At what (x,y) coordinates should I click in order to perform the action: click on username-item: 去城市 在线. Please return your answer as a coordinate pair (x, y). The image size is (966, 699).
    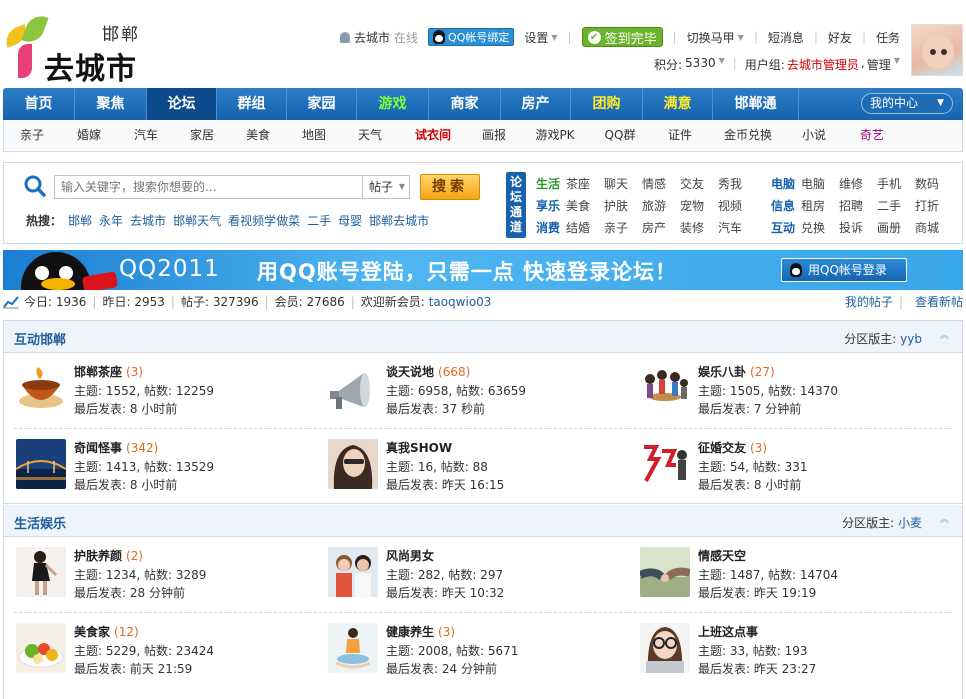
    Looking at the image, I should click on (379, 37).